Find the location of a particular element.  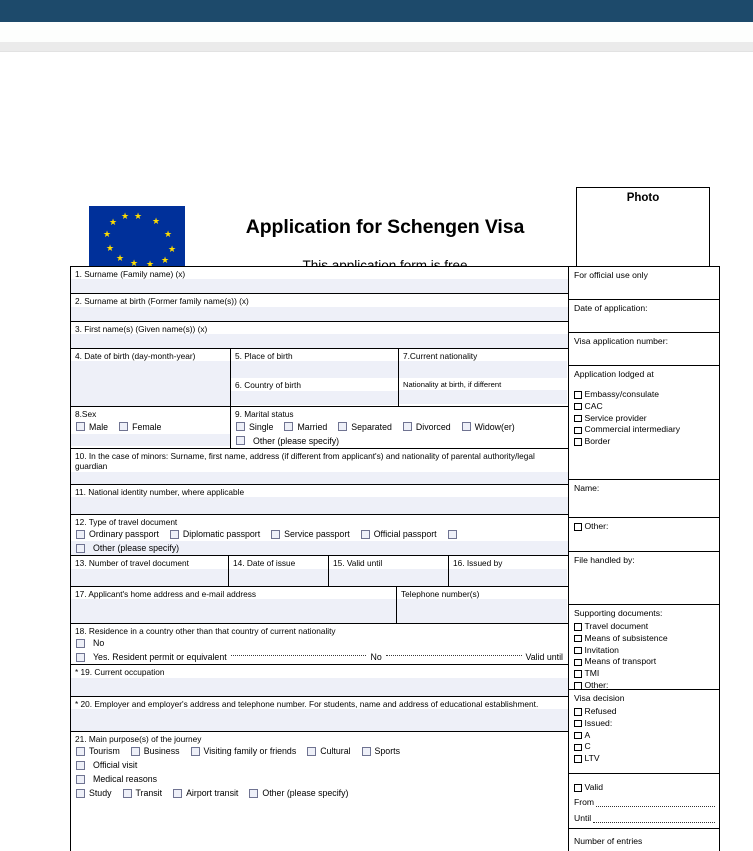

input-place-of-birth is located at coordinates (314, 370).